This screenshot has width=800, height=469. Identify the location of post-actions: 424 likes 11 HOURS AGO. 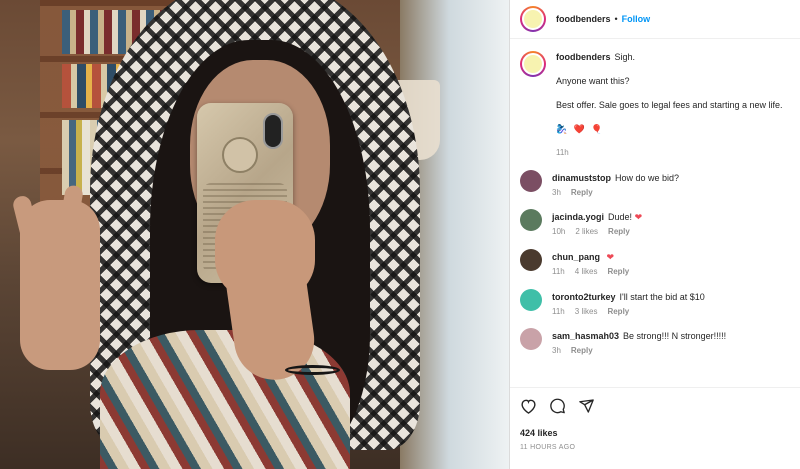
(655, 428).